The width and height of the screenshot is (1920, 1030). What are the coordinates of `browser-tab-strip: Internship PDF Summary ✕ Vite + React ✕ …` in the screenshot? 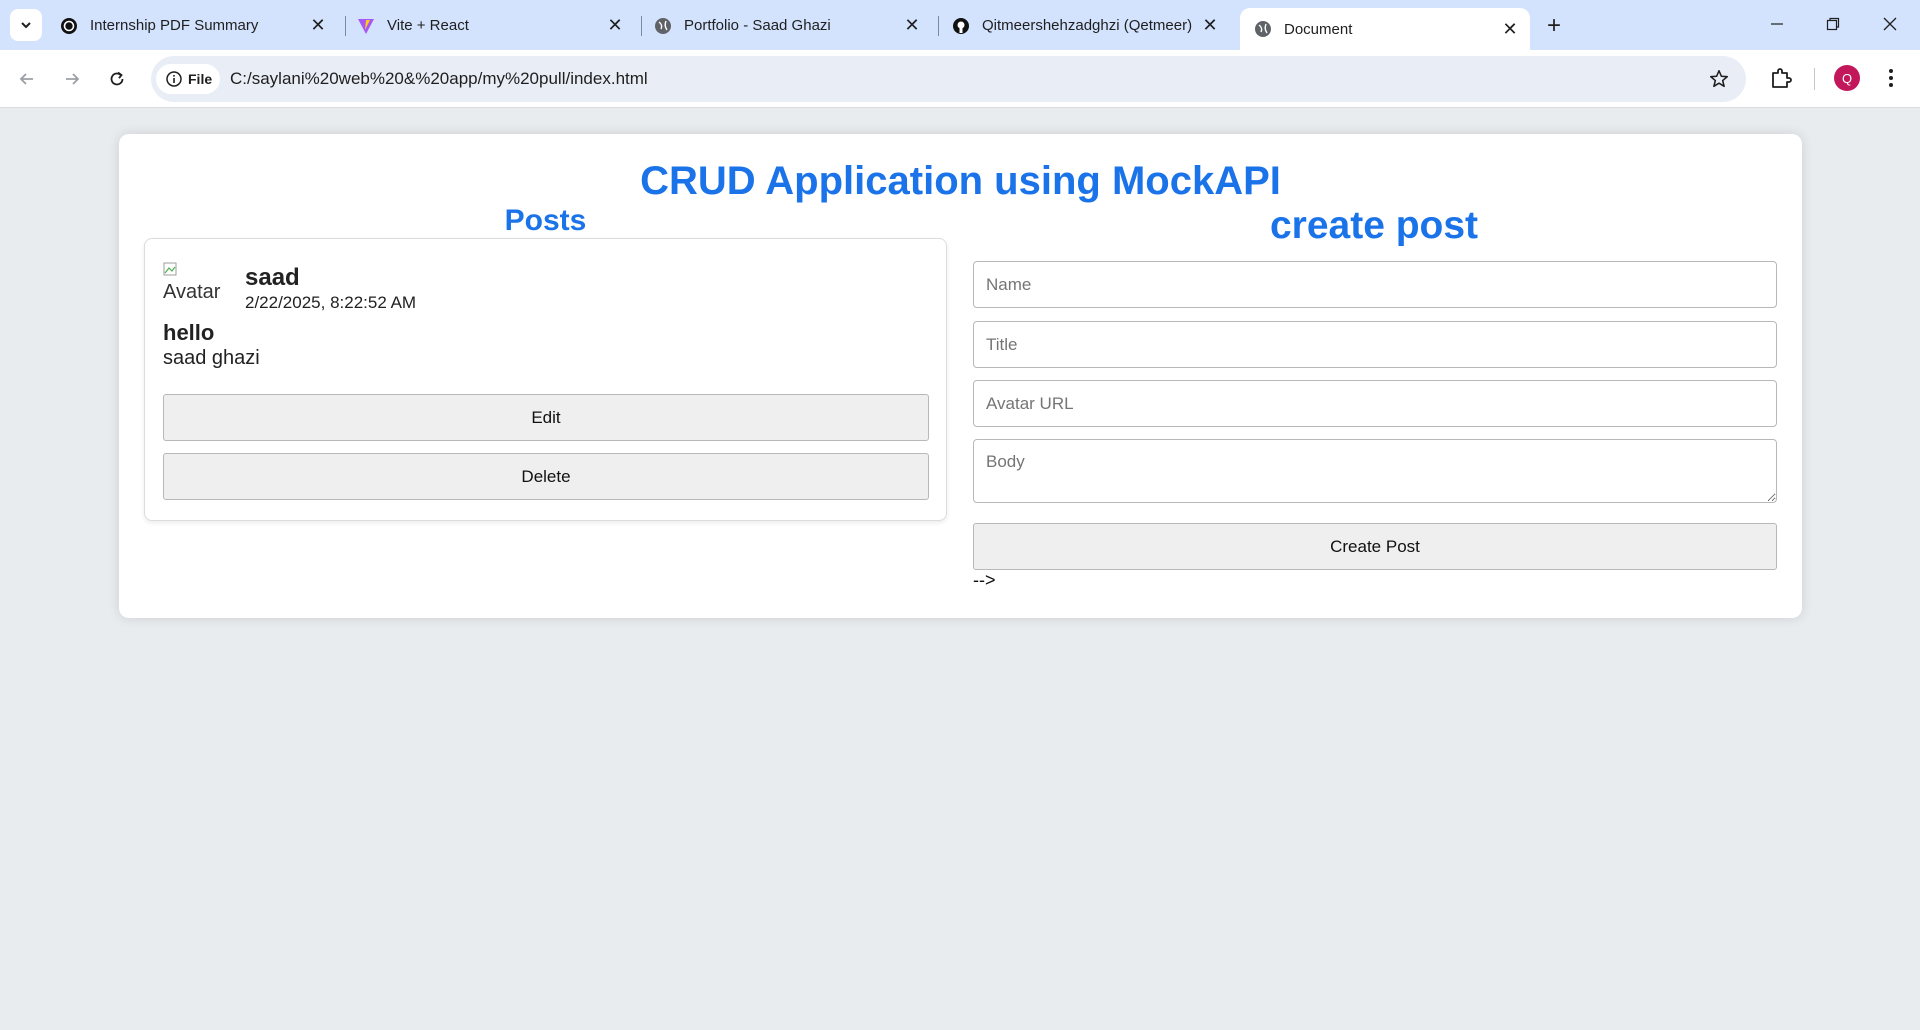 It's located at (960, 25).